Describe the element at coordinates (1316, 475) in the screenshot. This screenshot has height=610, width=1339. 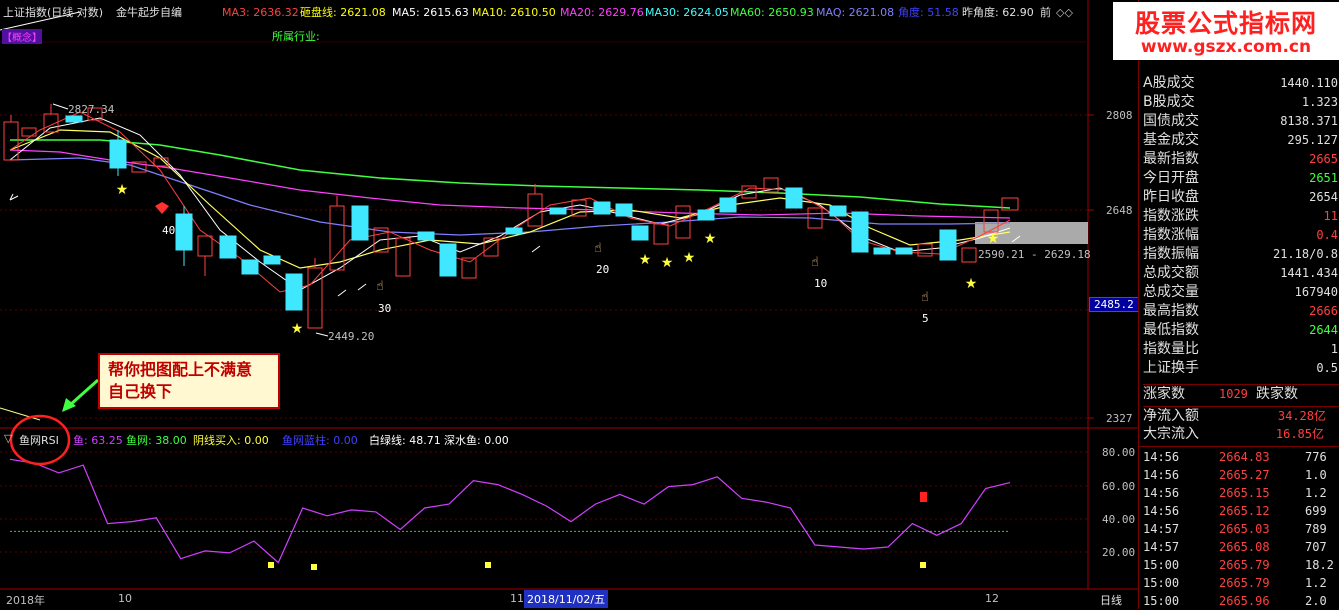
I see `tick-vol: 1.0` at that location.